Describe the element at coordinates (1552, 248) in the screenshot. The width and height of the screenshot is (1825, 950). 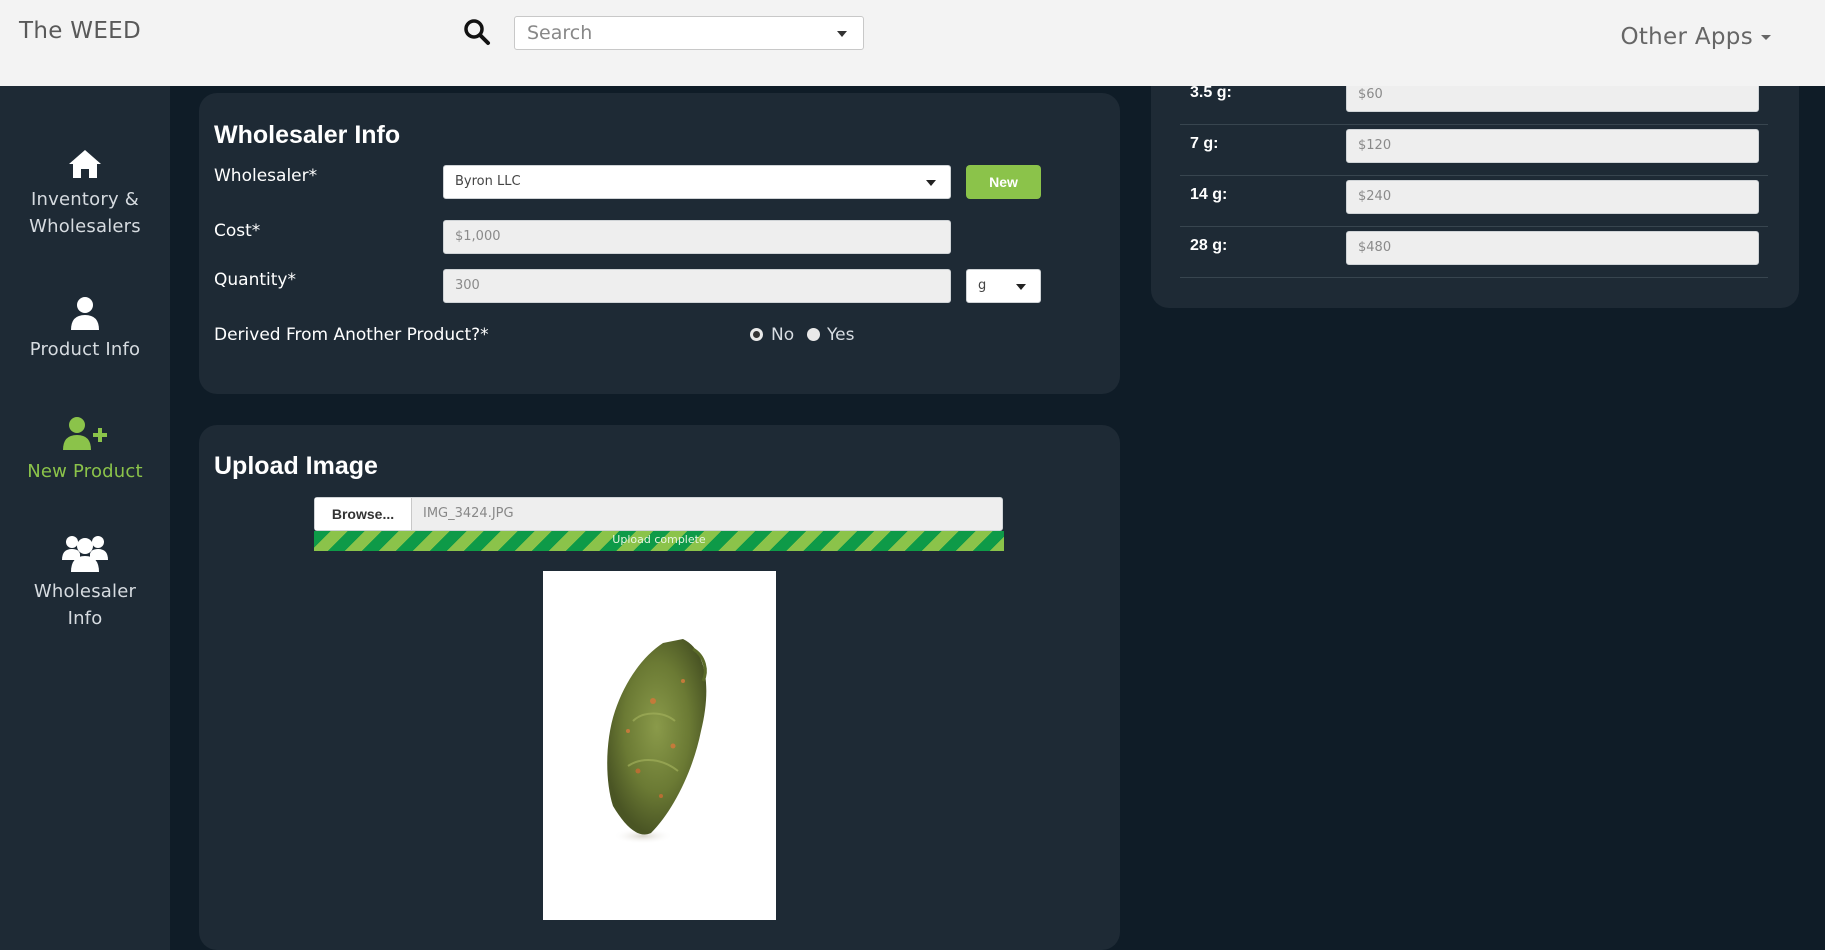
I see `price-field: $480` at that location.